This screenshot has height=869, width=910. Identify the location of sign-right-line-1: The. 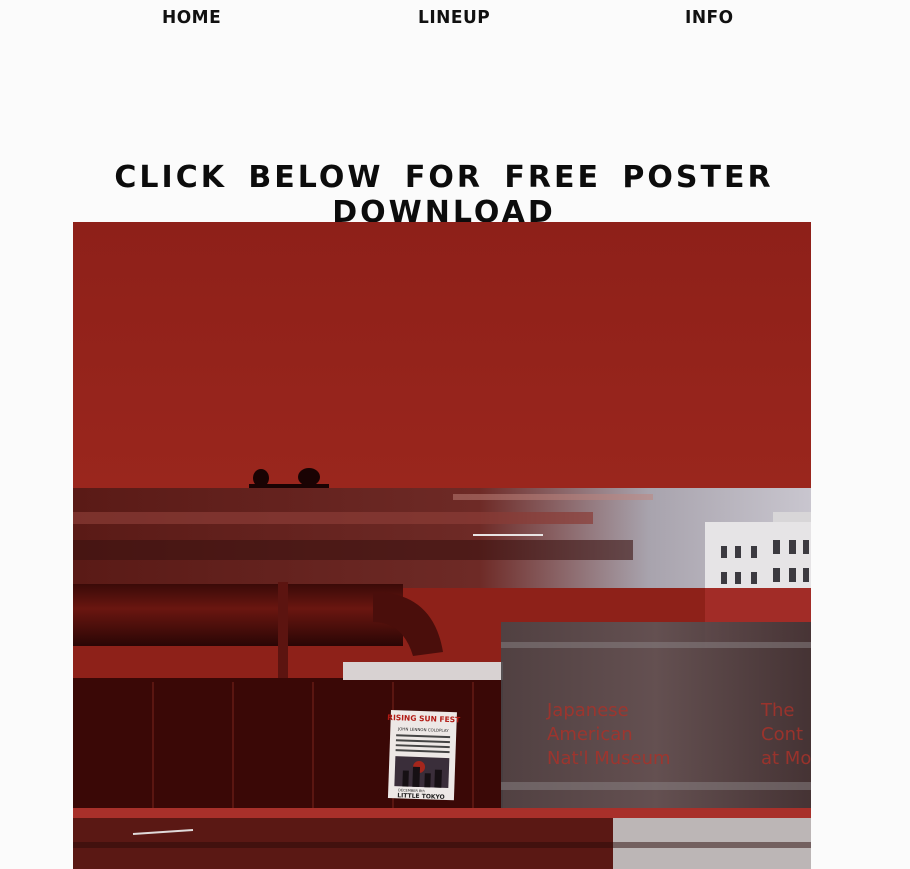
(777, 710).